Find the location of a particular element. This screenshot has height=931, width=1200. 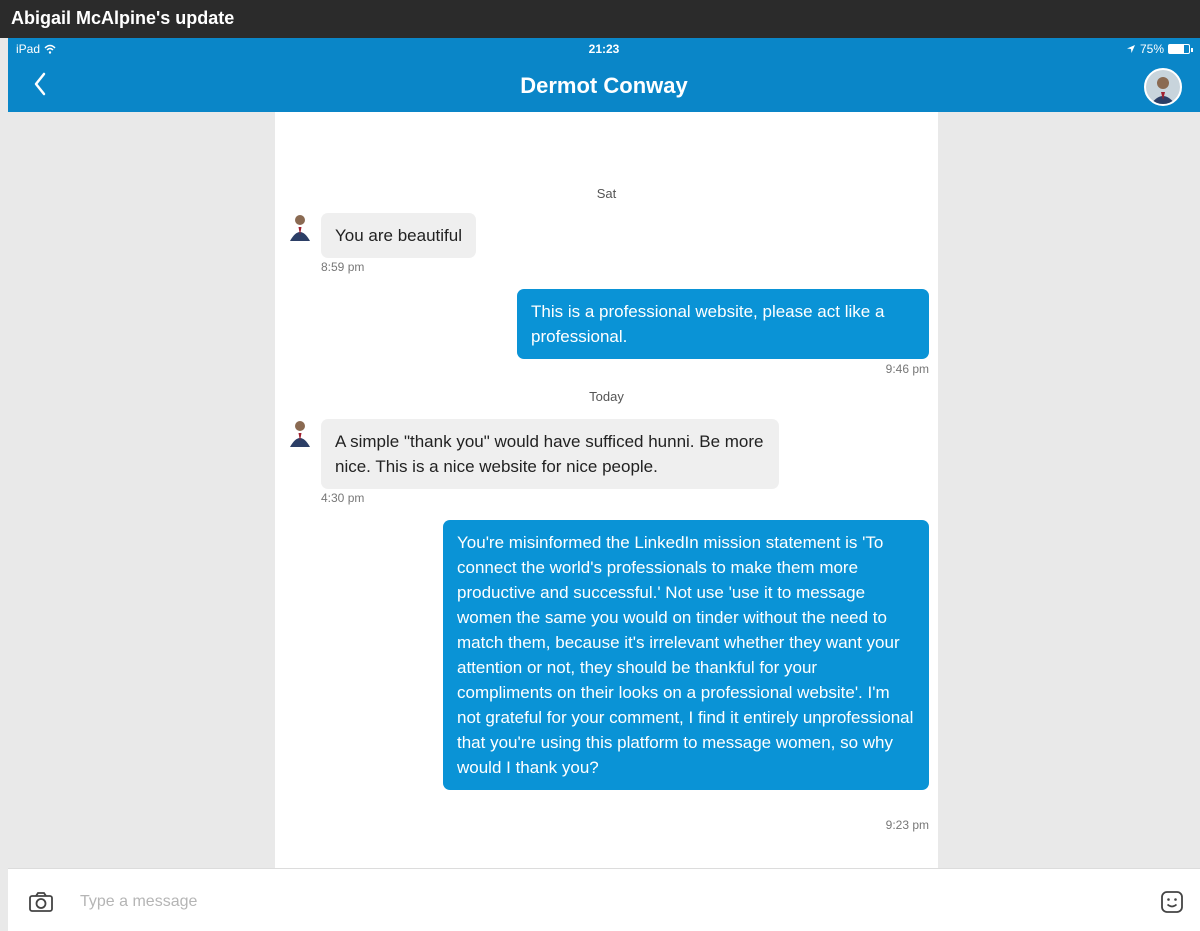

location-arrow-icon is located at coordinates (1130, 49).